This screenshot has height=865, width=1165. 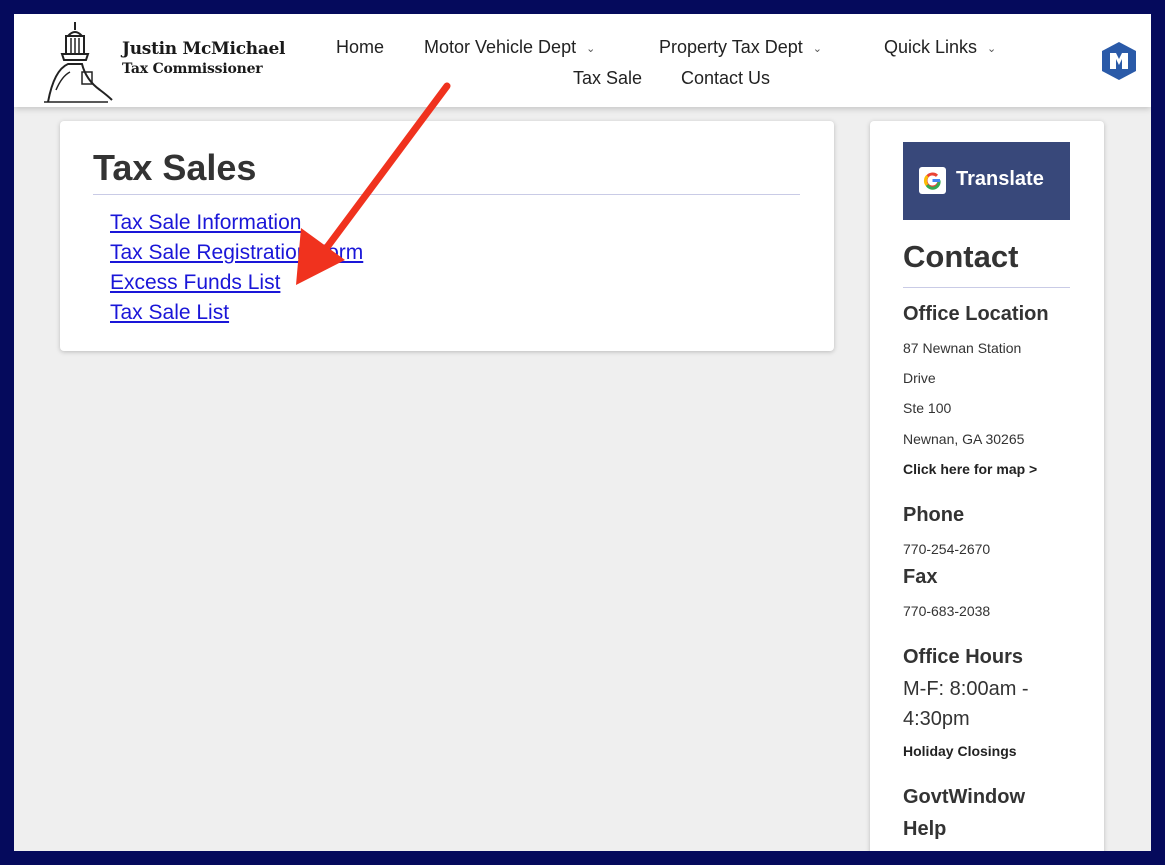 What do you see at coordinates (731, 47) in the screenshot?
I see `nav-property-tax-label: Property Tax Dept` at bounding box center [731, 47].